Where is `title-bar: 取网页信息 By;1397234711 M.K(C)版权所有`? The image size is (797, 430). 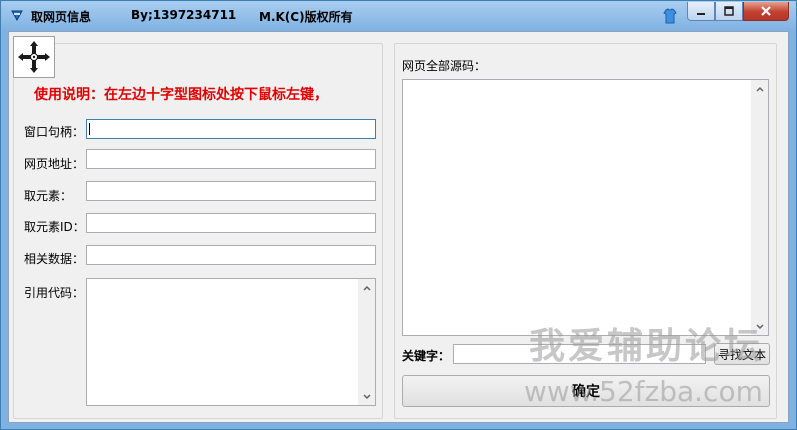
title-bar: 取网页信息 By;1397234711 M.K(C)版权所有 is located at coordinates (398, 16).